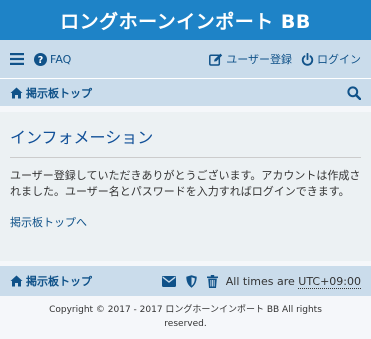  What do you see at coordinates (307, 59) in the screenshot?
I see `power-icon` at bounding box center [307, 59].